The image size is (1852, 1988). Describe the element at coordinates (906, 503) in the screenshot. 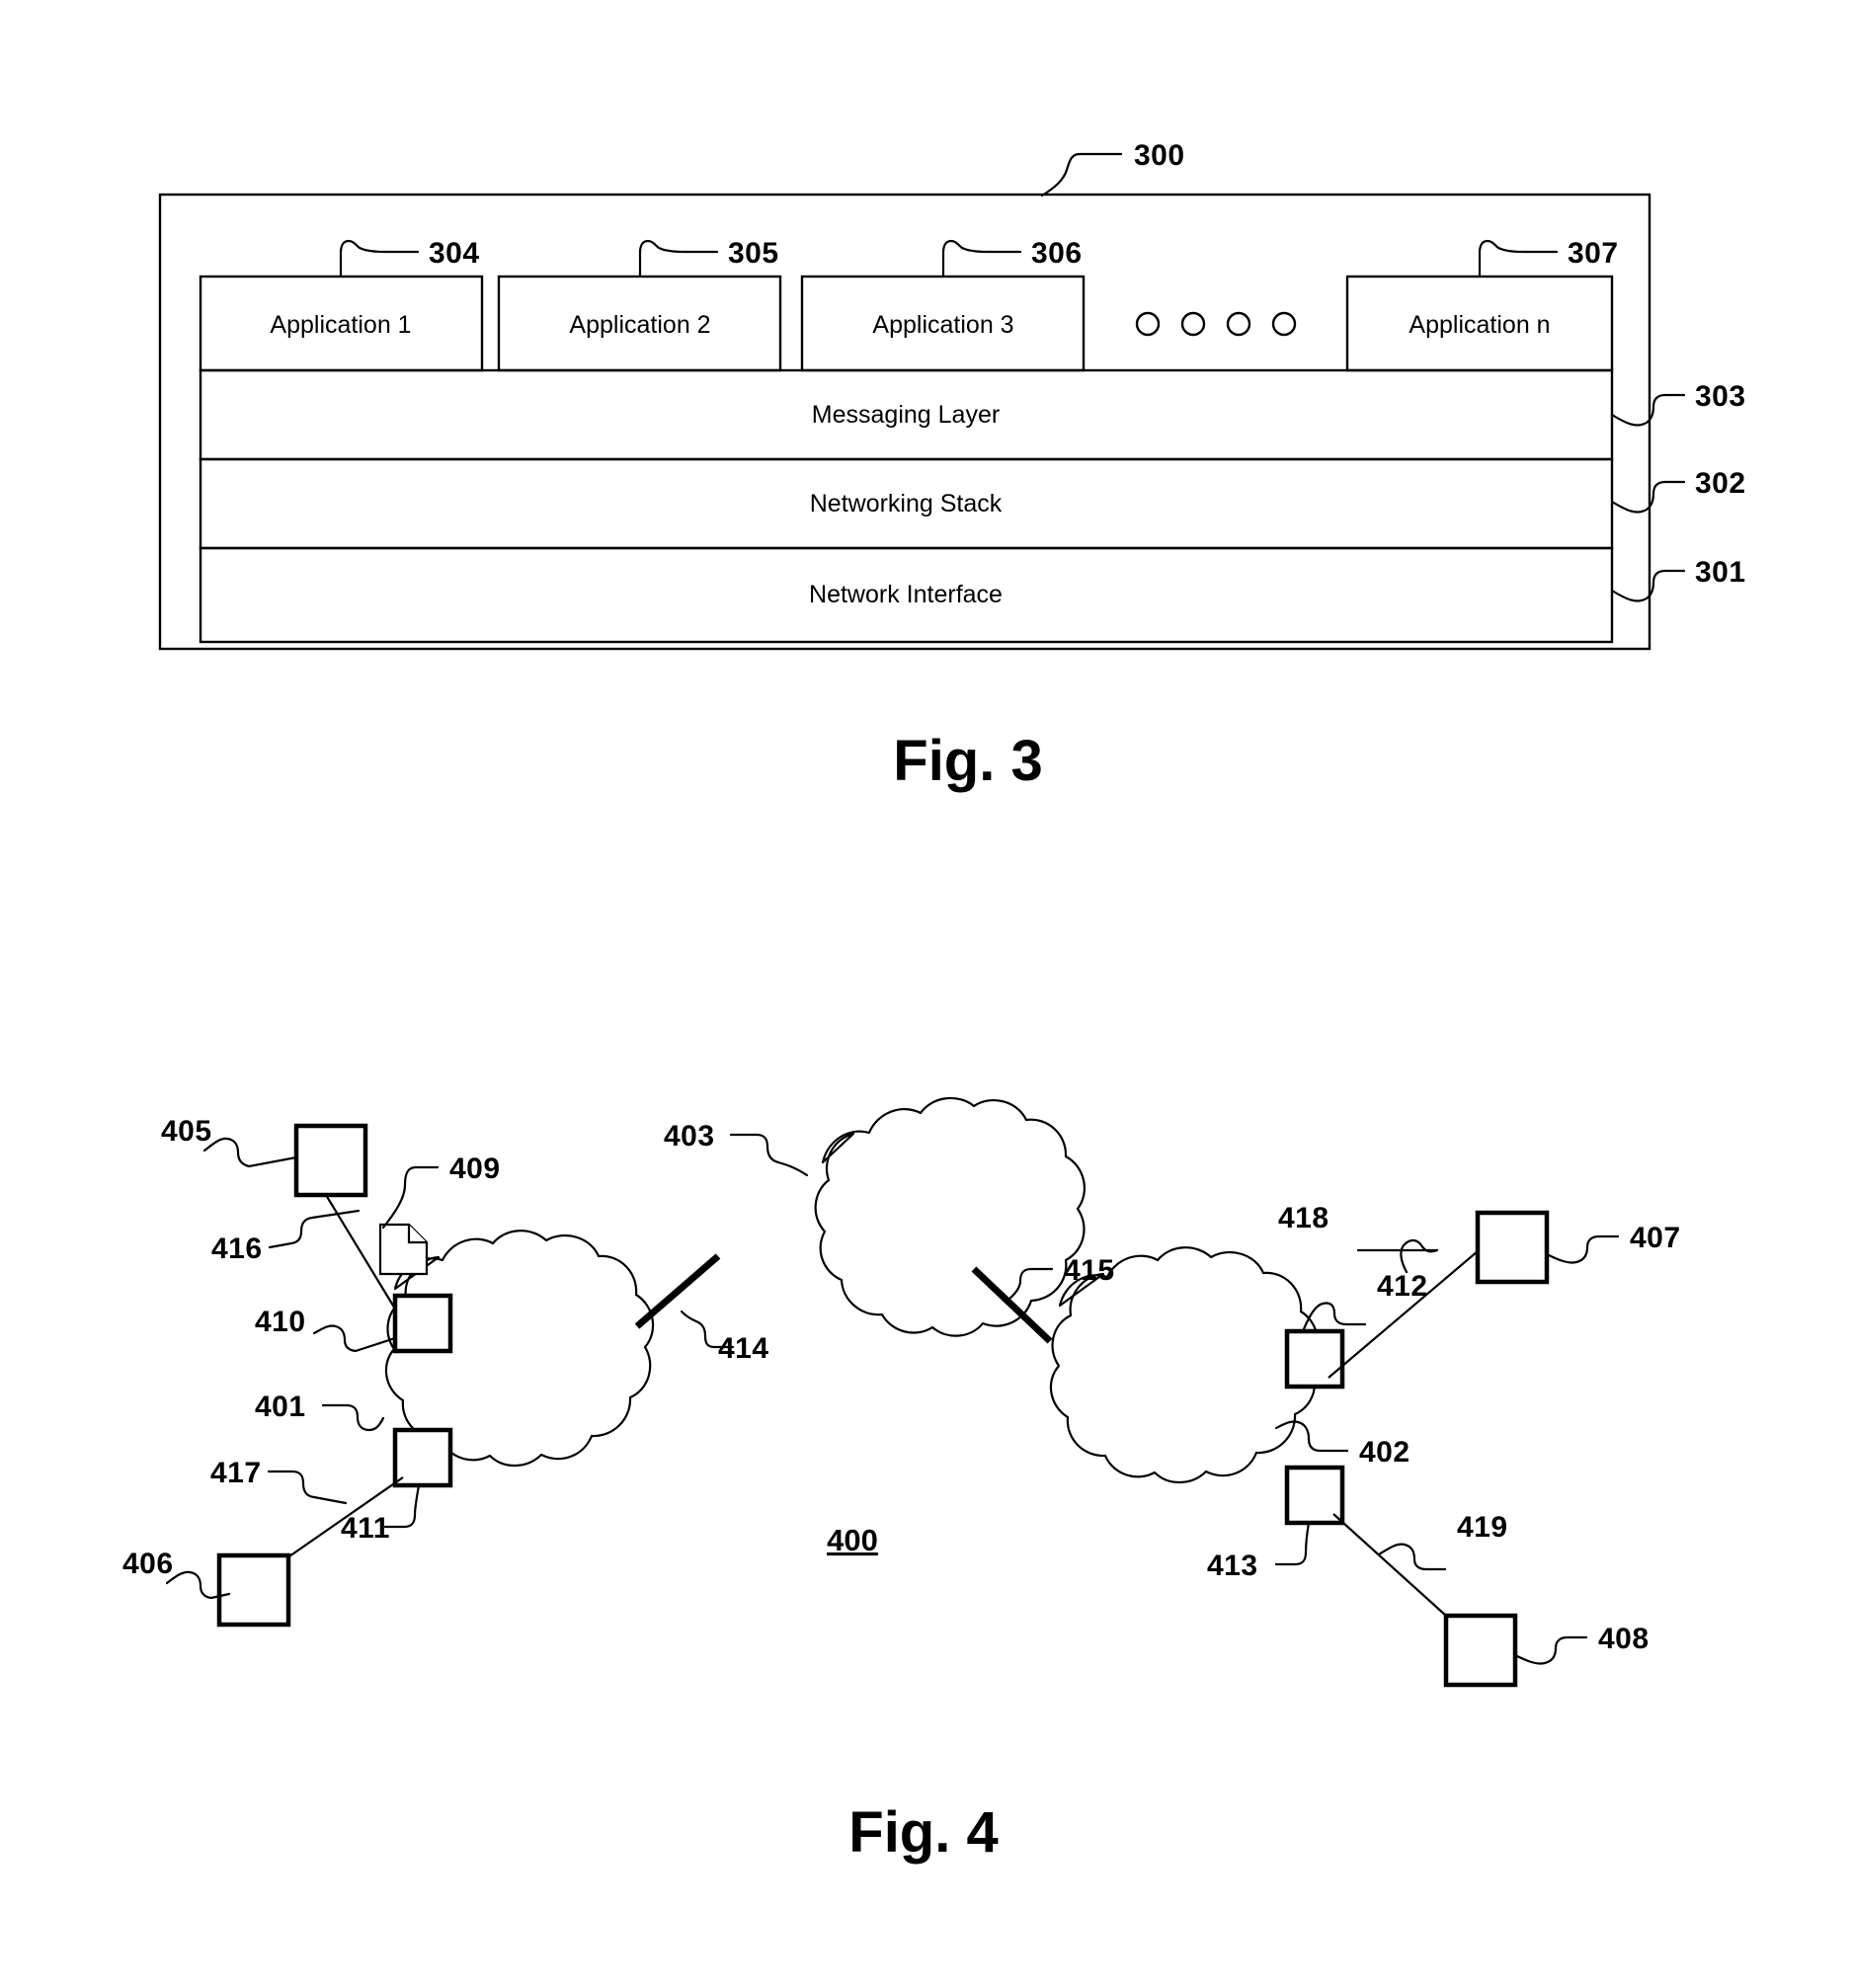

I see `networking-stack-label: Networking Stack` at that location.